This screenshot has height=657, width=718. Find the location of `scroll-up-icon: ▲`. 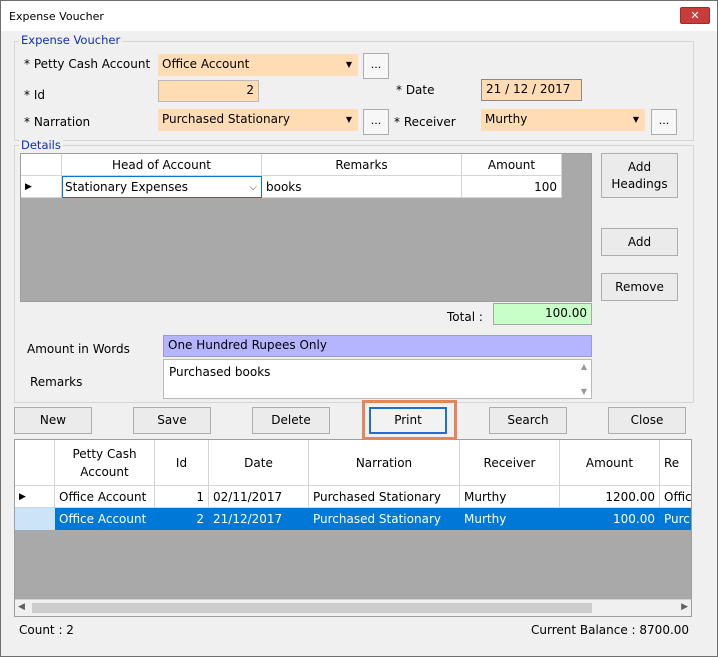

scroll-up-icon: ▲ is located at coordinates (583, 366).